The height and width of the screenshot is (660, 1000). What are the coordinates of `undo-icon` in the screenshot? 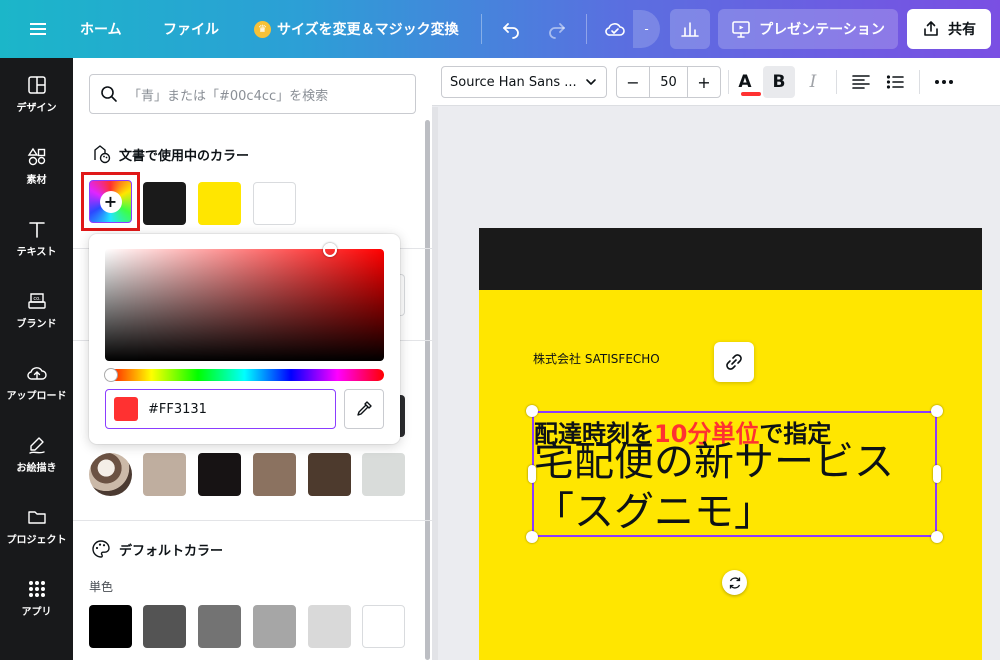 It's located at (511, 29).